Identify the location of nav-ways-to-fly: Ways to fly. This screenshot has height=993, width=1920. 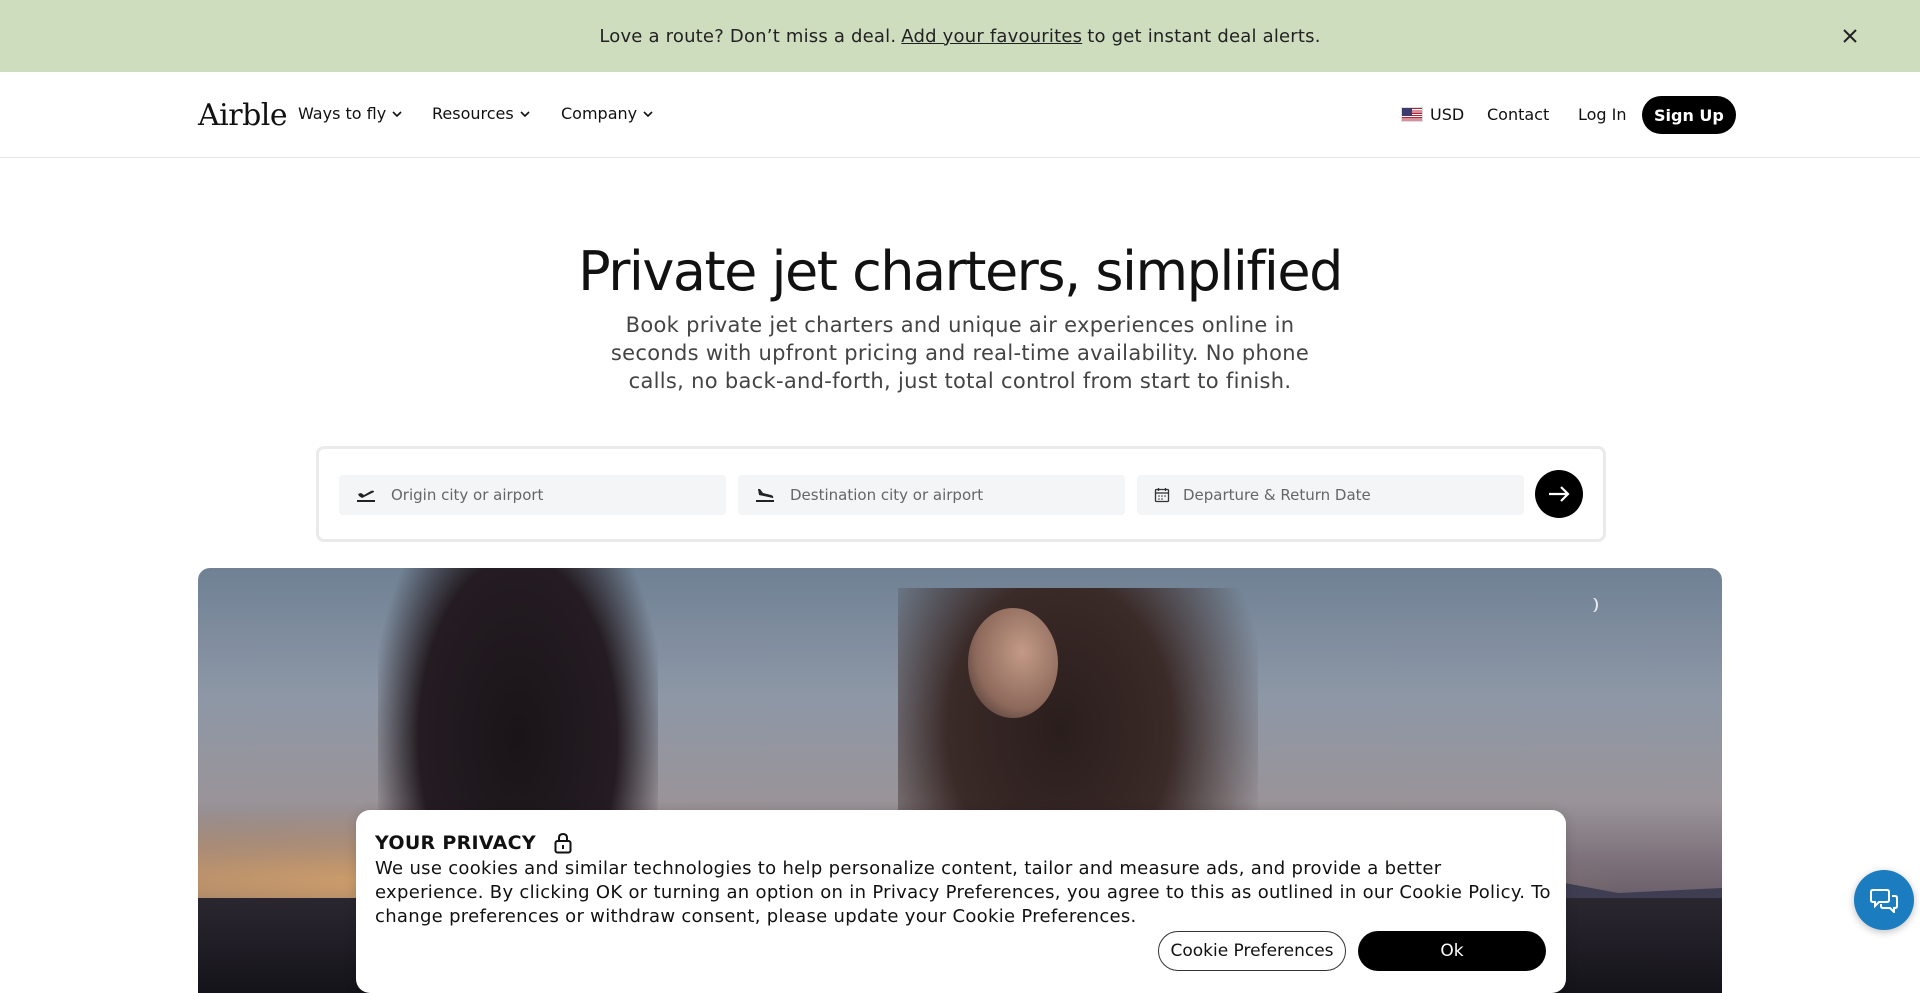
(350, 113).